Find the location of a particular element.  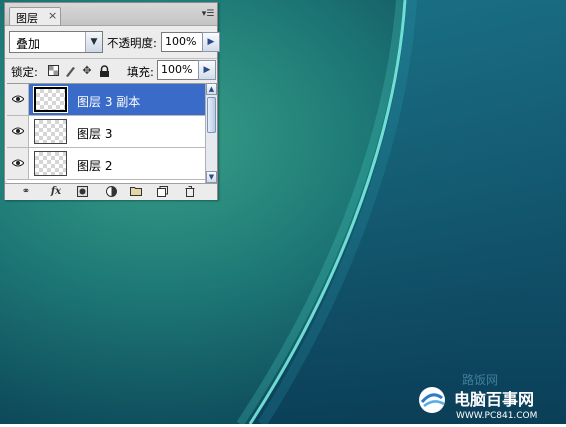

layer-name: 图层 2 is located at coordinates (95, 166).